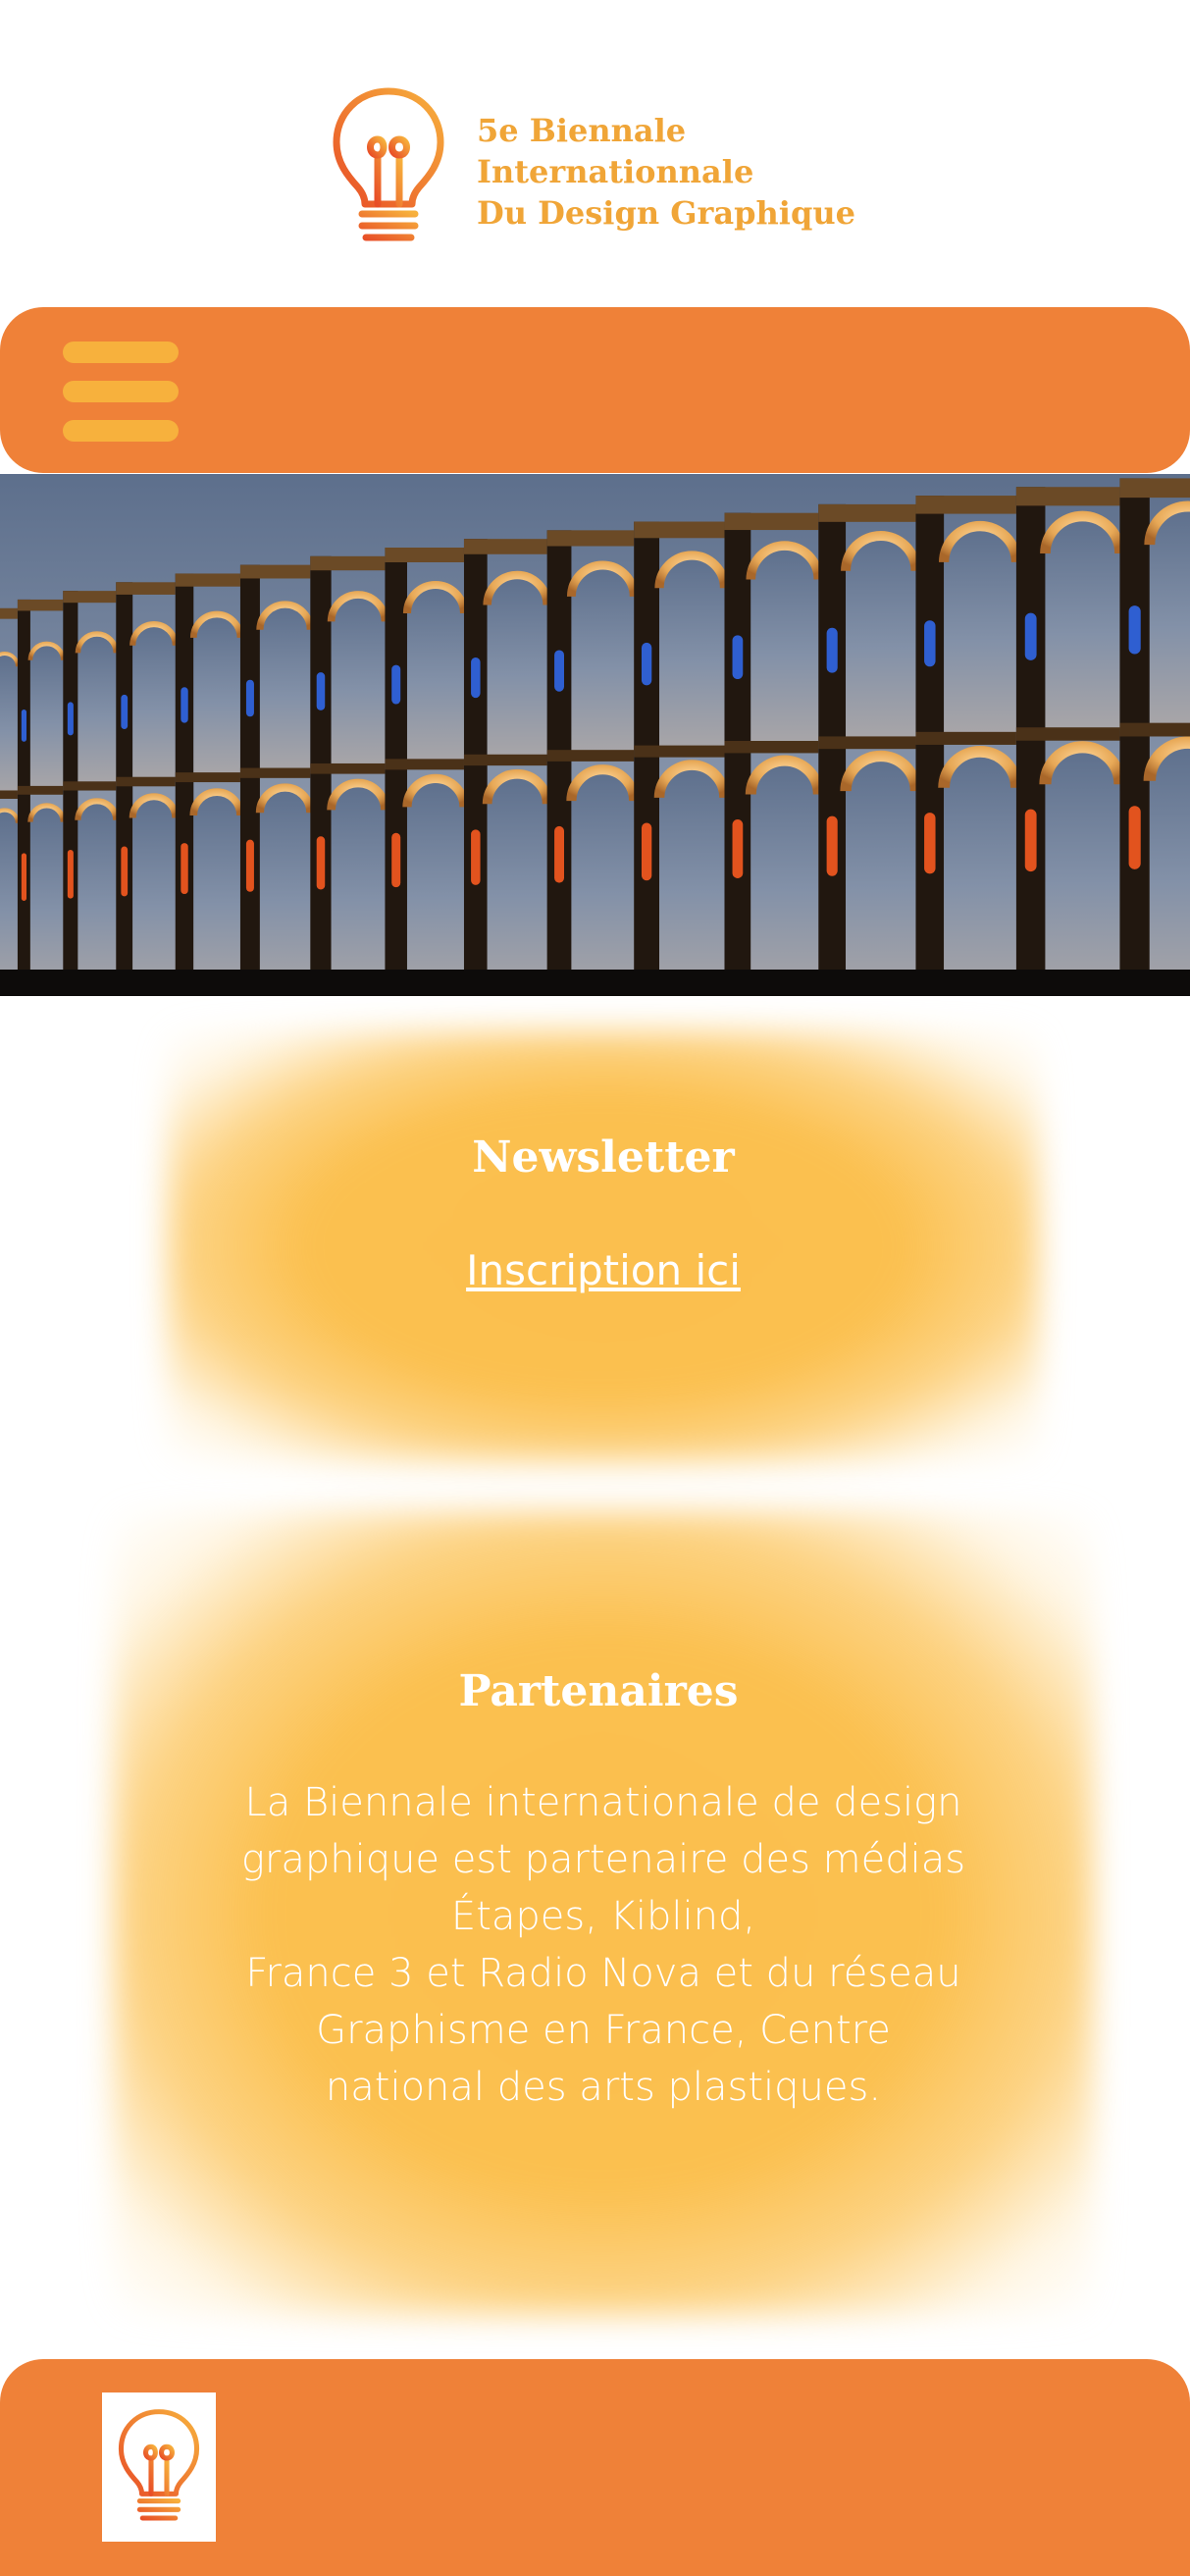  Describe the element at coordinates (603, 1157) in the screenshot. I see `newsletter-title: Newsletter` at that location.